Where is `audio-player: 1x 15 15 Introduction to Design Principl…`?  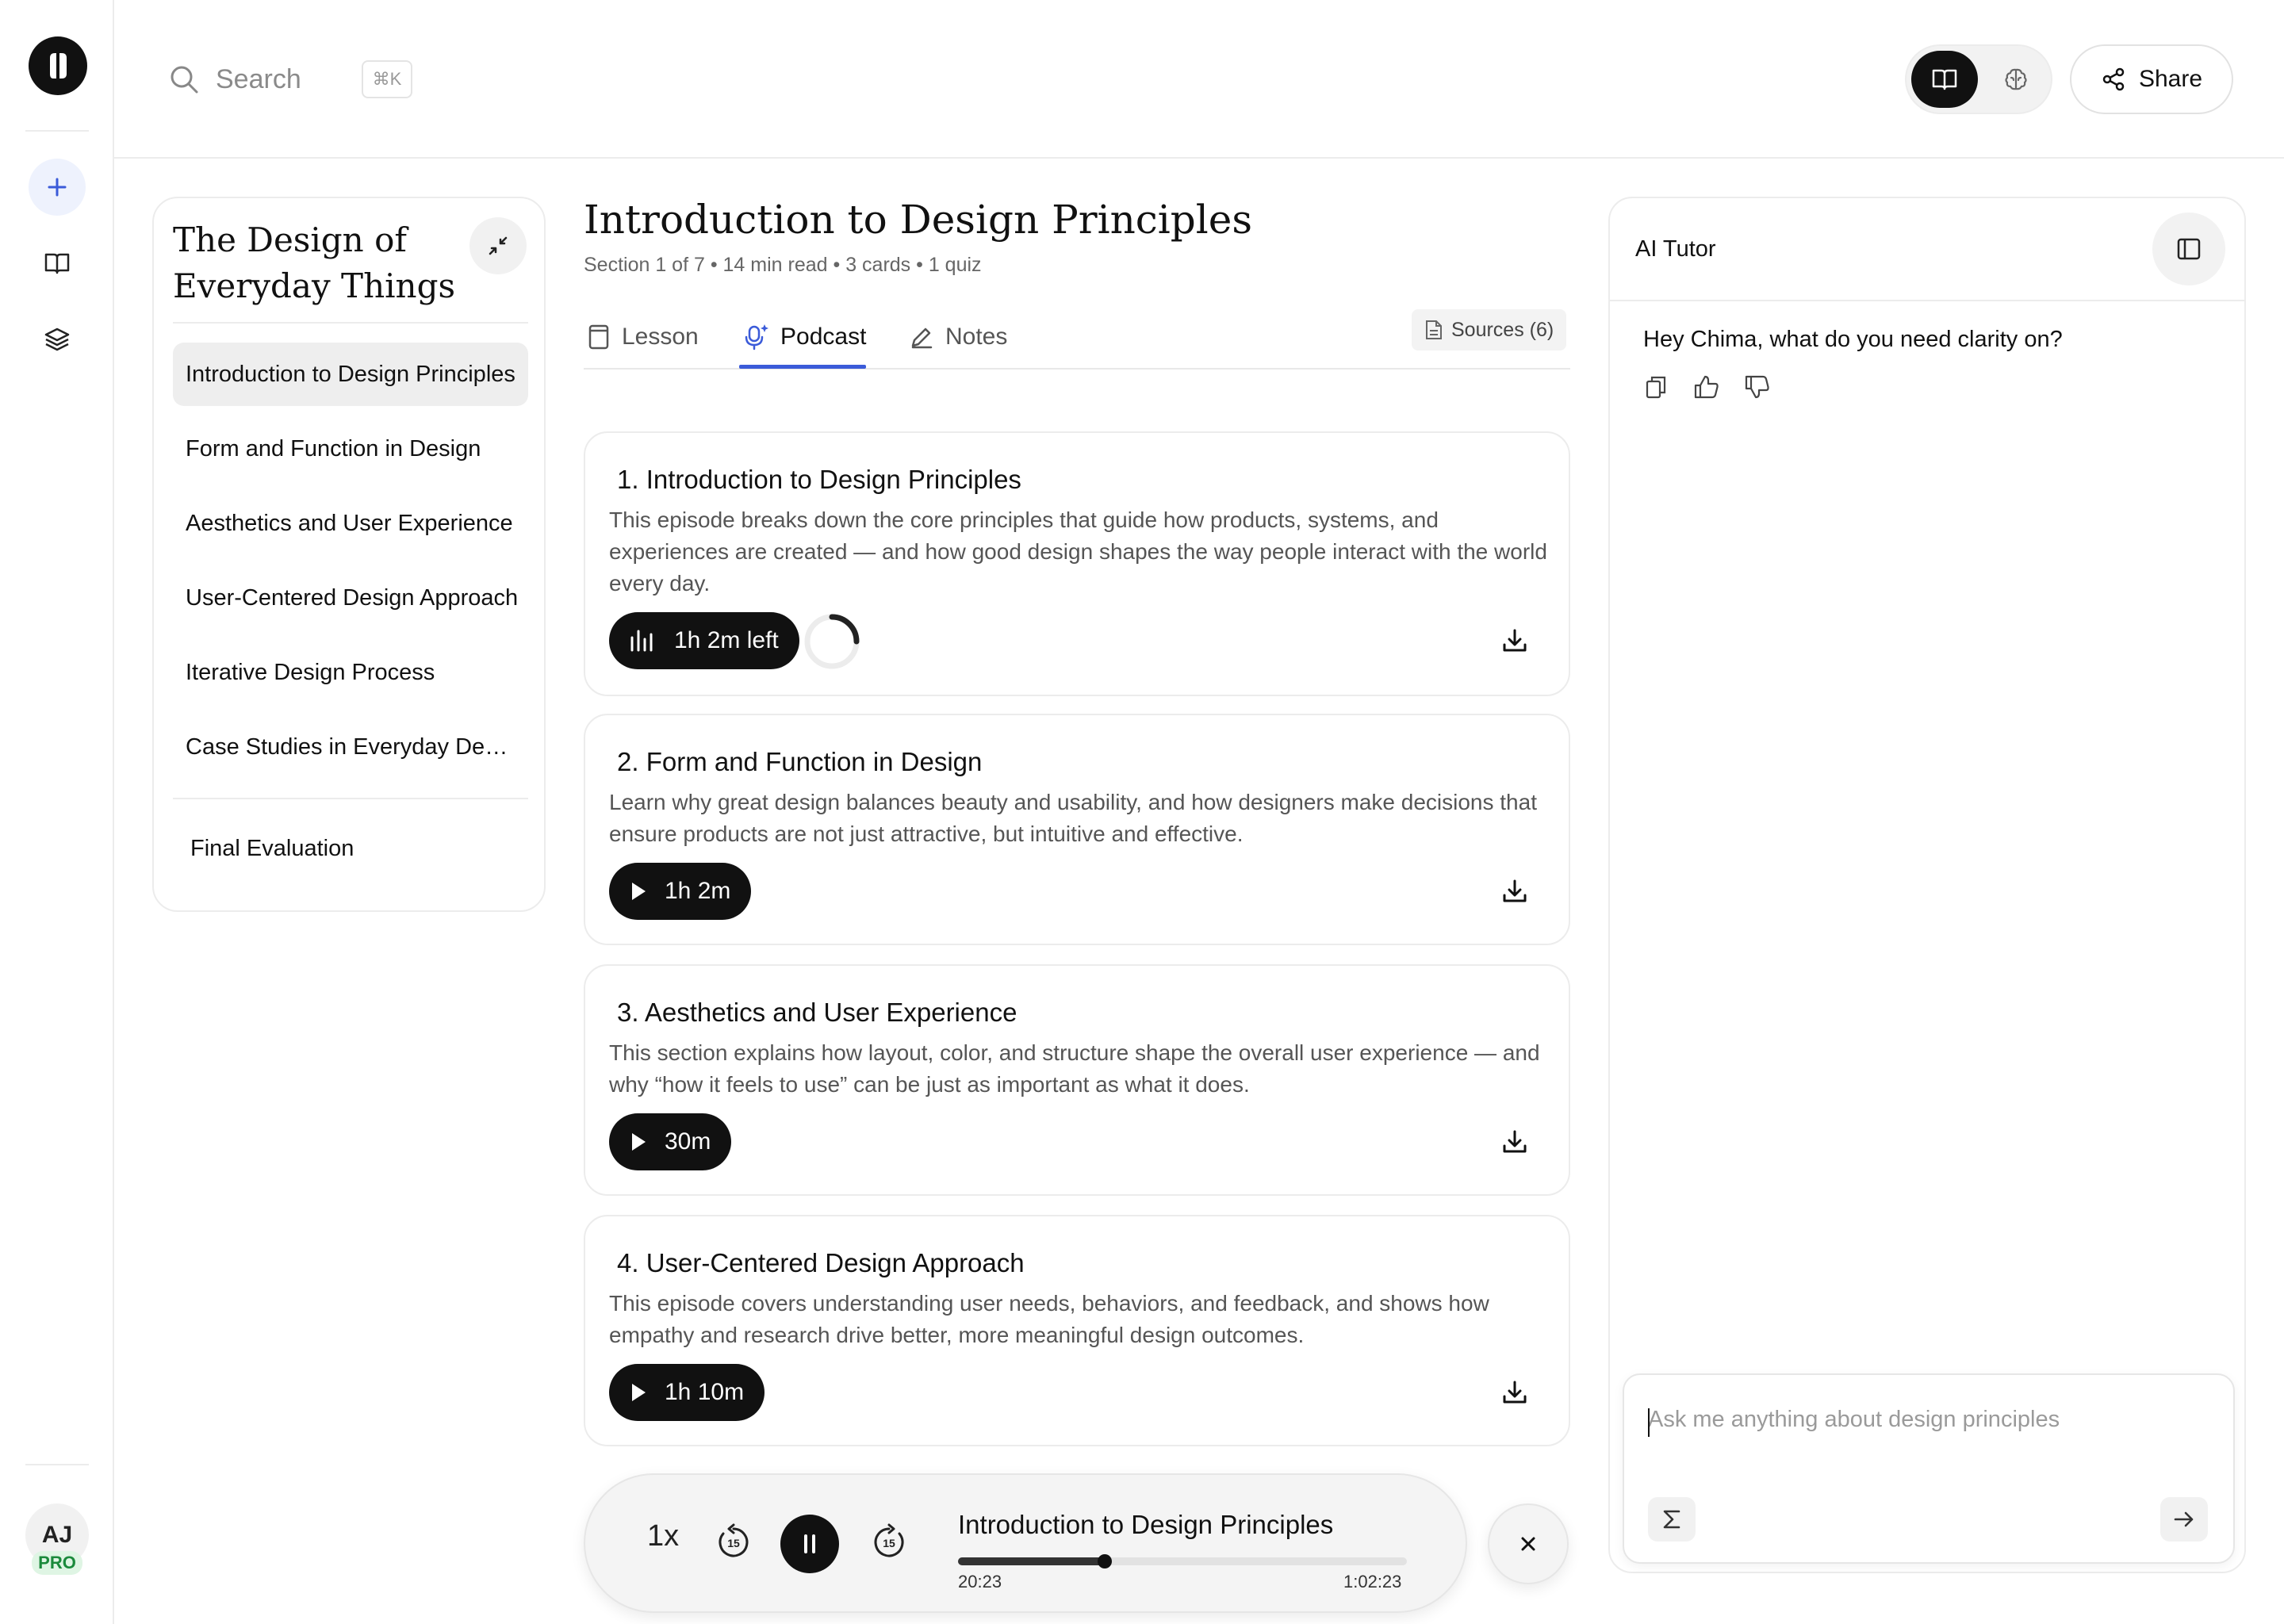
audio-player: 1x 15 15 Introduction to Design Principl… is located at coordinates (1025, 1543).